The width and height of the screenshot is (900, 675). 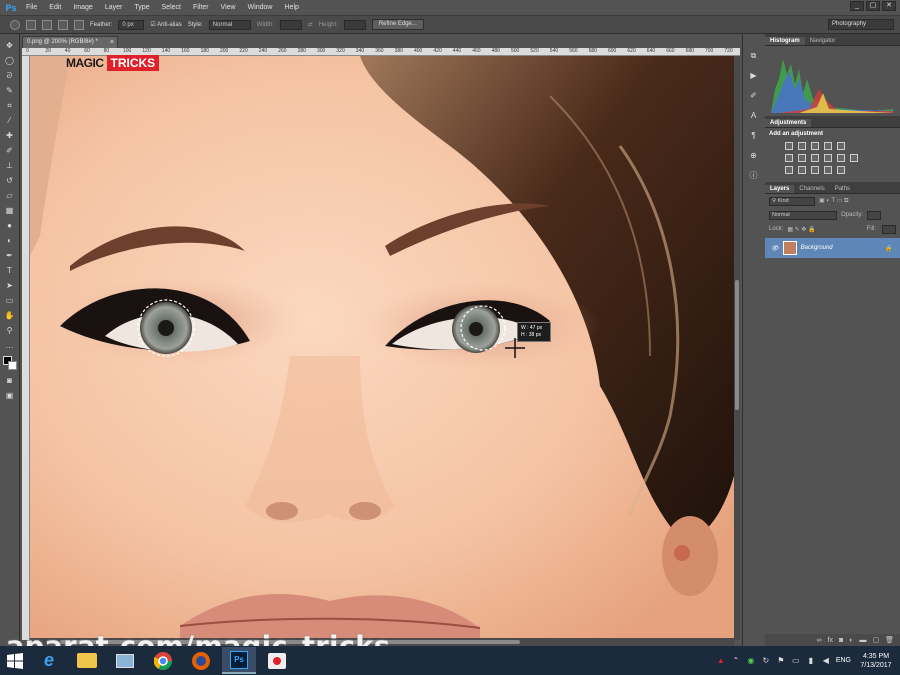 What do you see at coordinates (10, 301) in the screenshot?
I see `shape-tool-icon: ▭` at bounding box center [10, 301].